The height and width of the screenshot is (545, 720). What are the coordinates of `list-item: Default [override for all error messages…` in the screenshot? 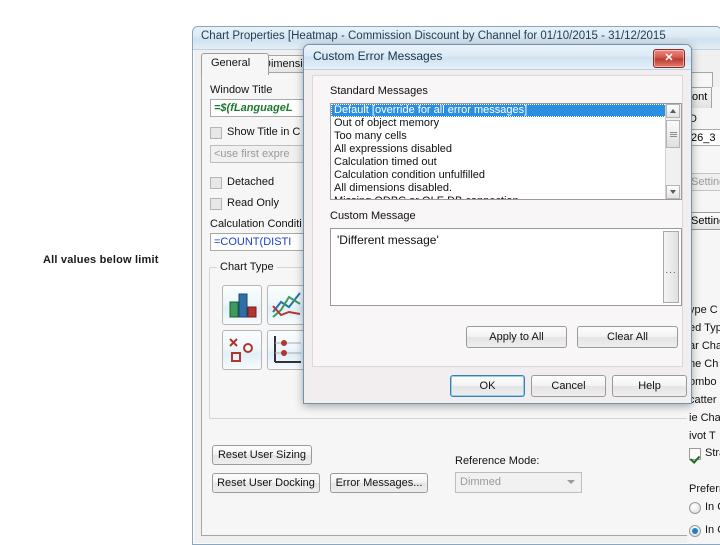 It's located at (506, 110).